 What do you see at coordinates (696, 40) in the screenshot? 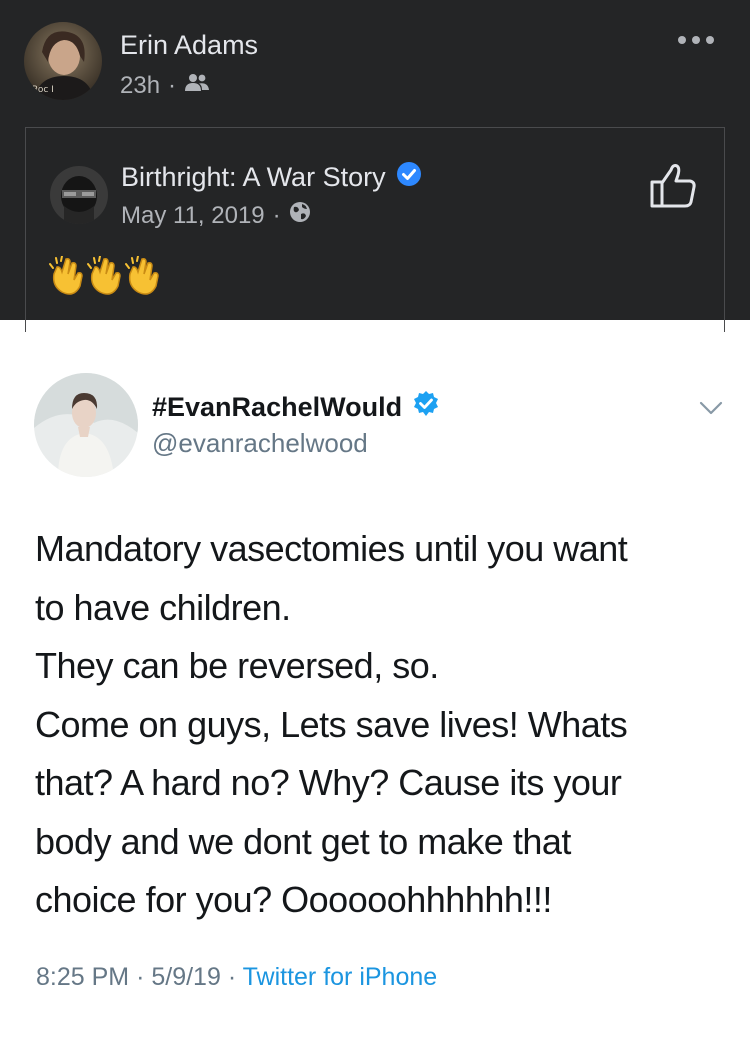
I see `more-dots-icon` at bounding box center [696, 40].